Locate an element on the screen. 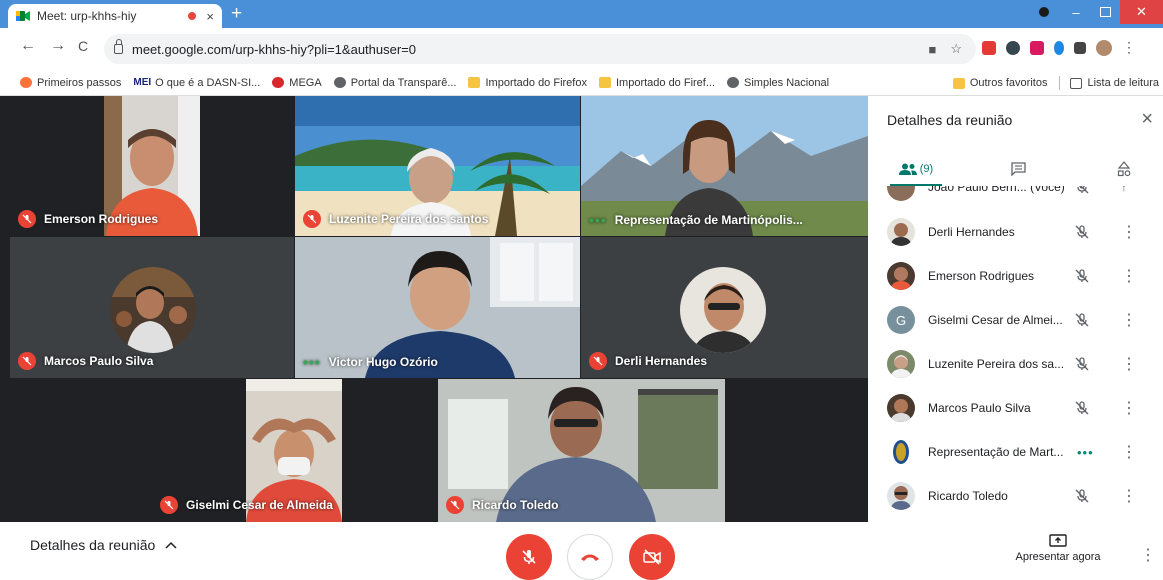  participant-row: Emerson Rodrigues ⋮ is located at coordinates (1015, 276).